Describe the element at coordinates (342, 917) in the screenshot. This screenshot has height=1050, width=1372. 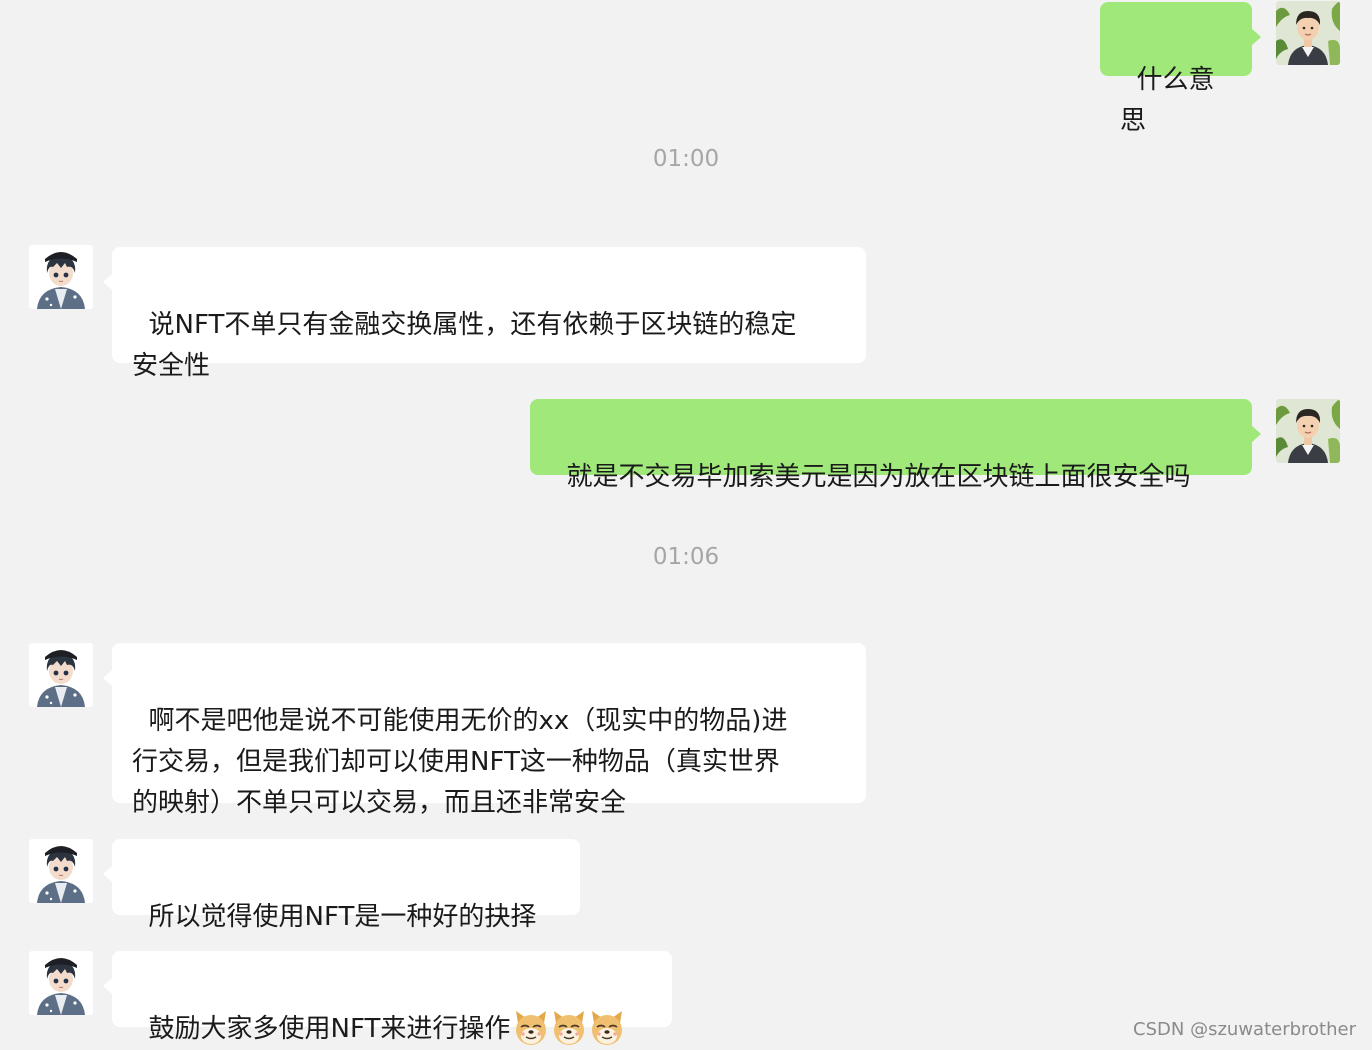
I see `message-text: 所以觉得使用NFT是一种好的抉择` at that location.